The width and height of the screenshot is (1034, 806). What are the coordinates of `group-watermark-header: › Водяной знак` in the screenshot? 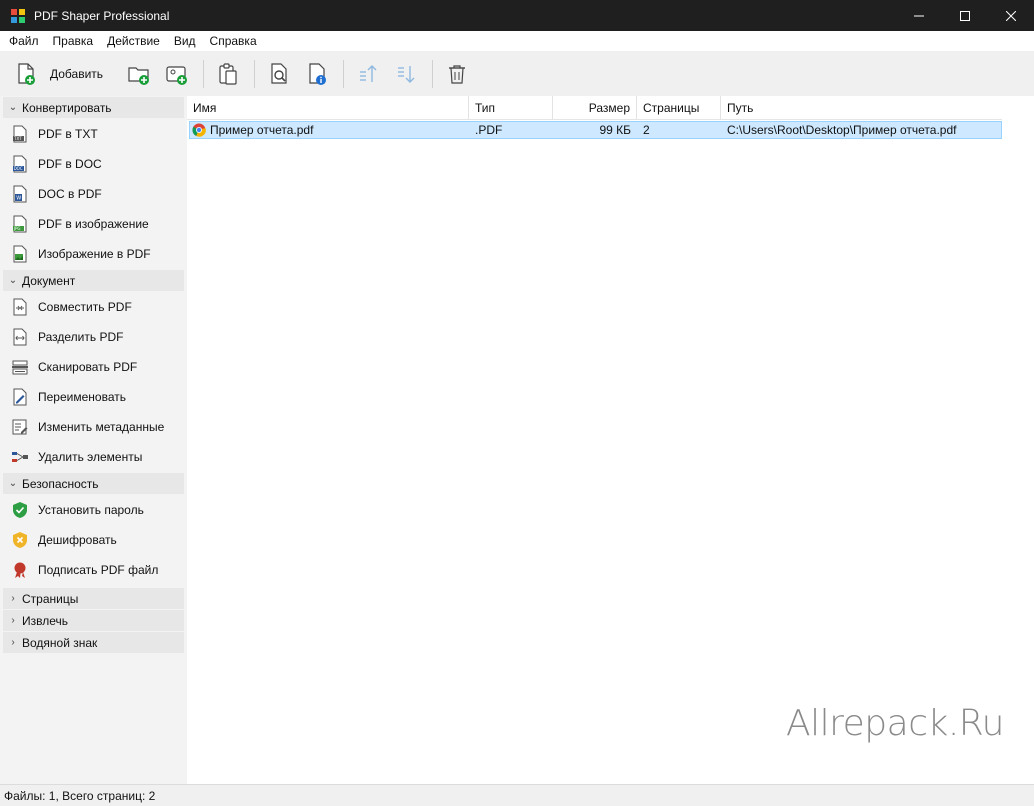 It's located at (93, 642).